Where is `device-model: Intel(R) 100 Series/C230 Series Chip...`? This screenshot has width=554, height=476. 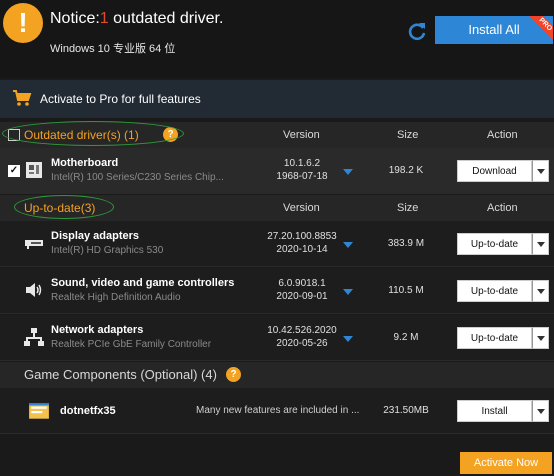 device-model: Intel(R) 100 Series/C230 Series Chip... is located at coordinates (137, 177).